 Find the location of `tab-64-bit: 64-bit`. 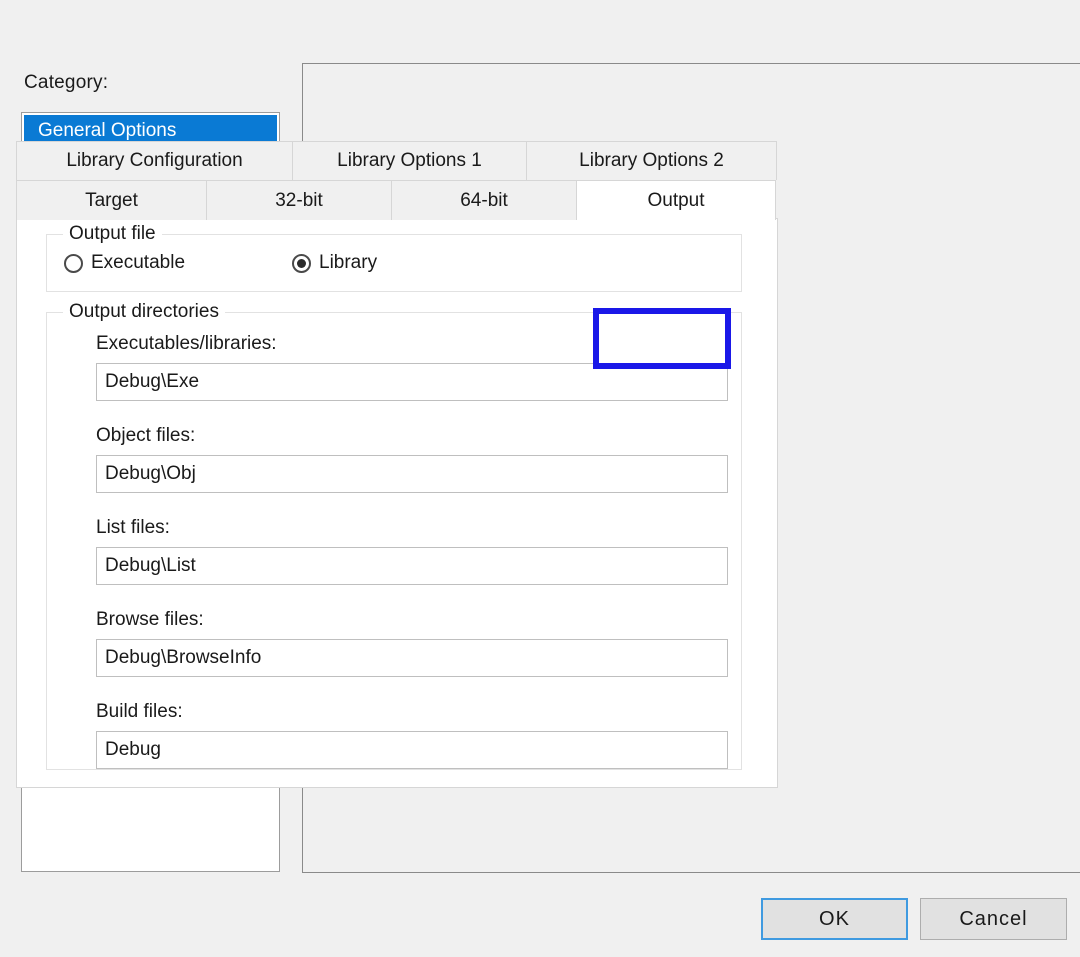

tab-64-bit: 64-bit is located at coordinates (484, 200).